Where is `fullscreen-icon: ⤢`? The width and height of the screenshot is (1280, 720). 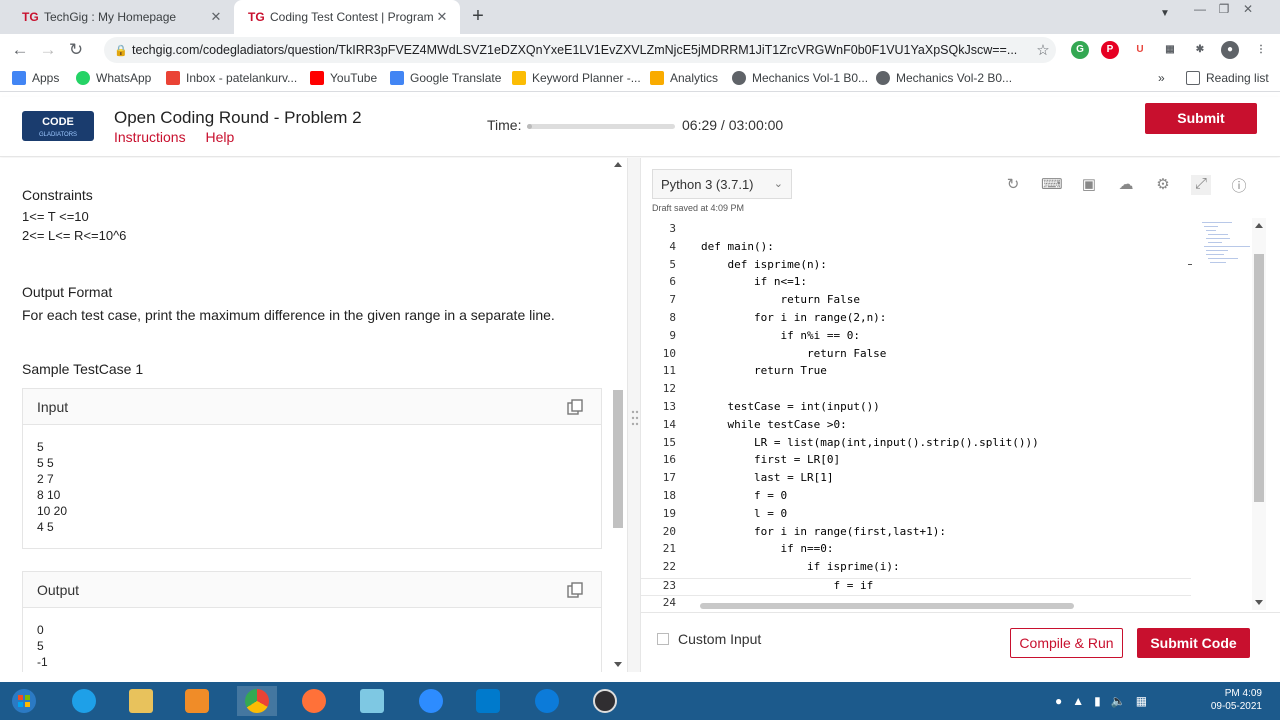
fullscreen-icon: ⤢ is located at coordinates (1201, 185).